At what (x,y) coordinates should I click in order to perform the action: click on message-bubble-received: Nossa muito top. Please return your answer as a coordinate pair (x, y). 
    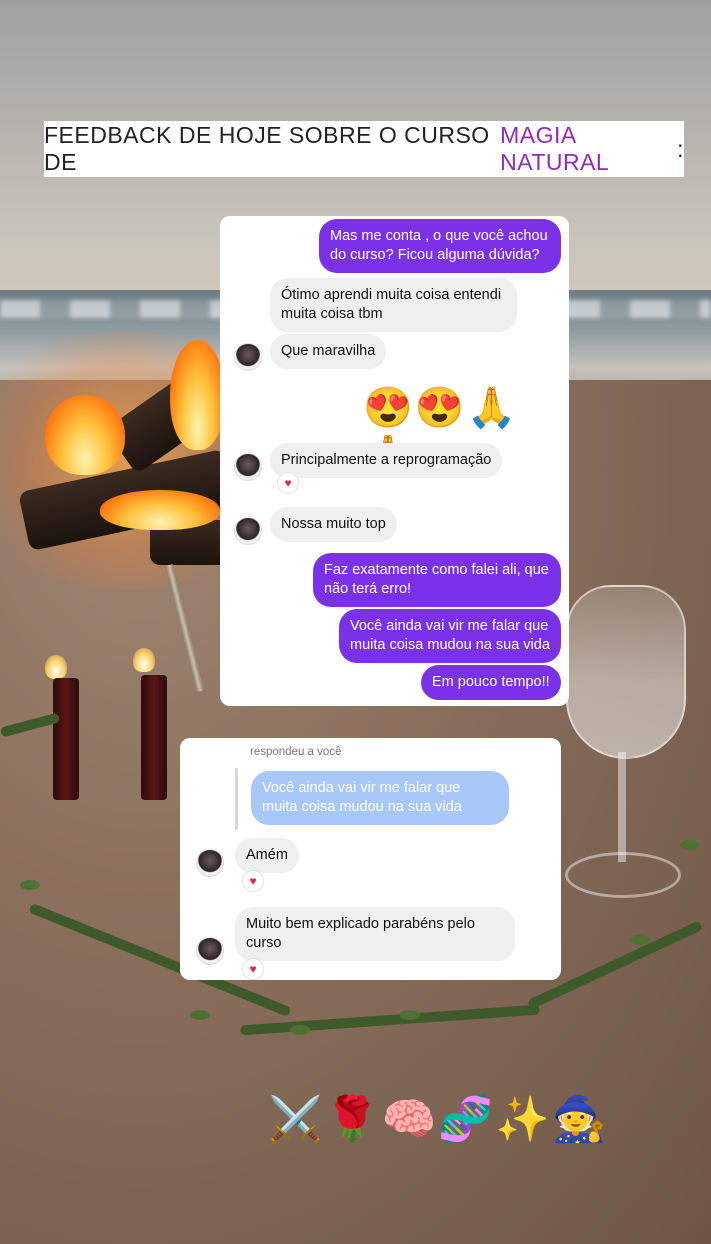
    Looking at the image, I should click on (333, 524).